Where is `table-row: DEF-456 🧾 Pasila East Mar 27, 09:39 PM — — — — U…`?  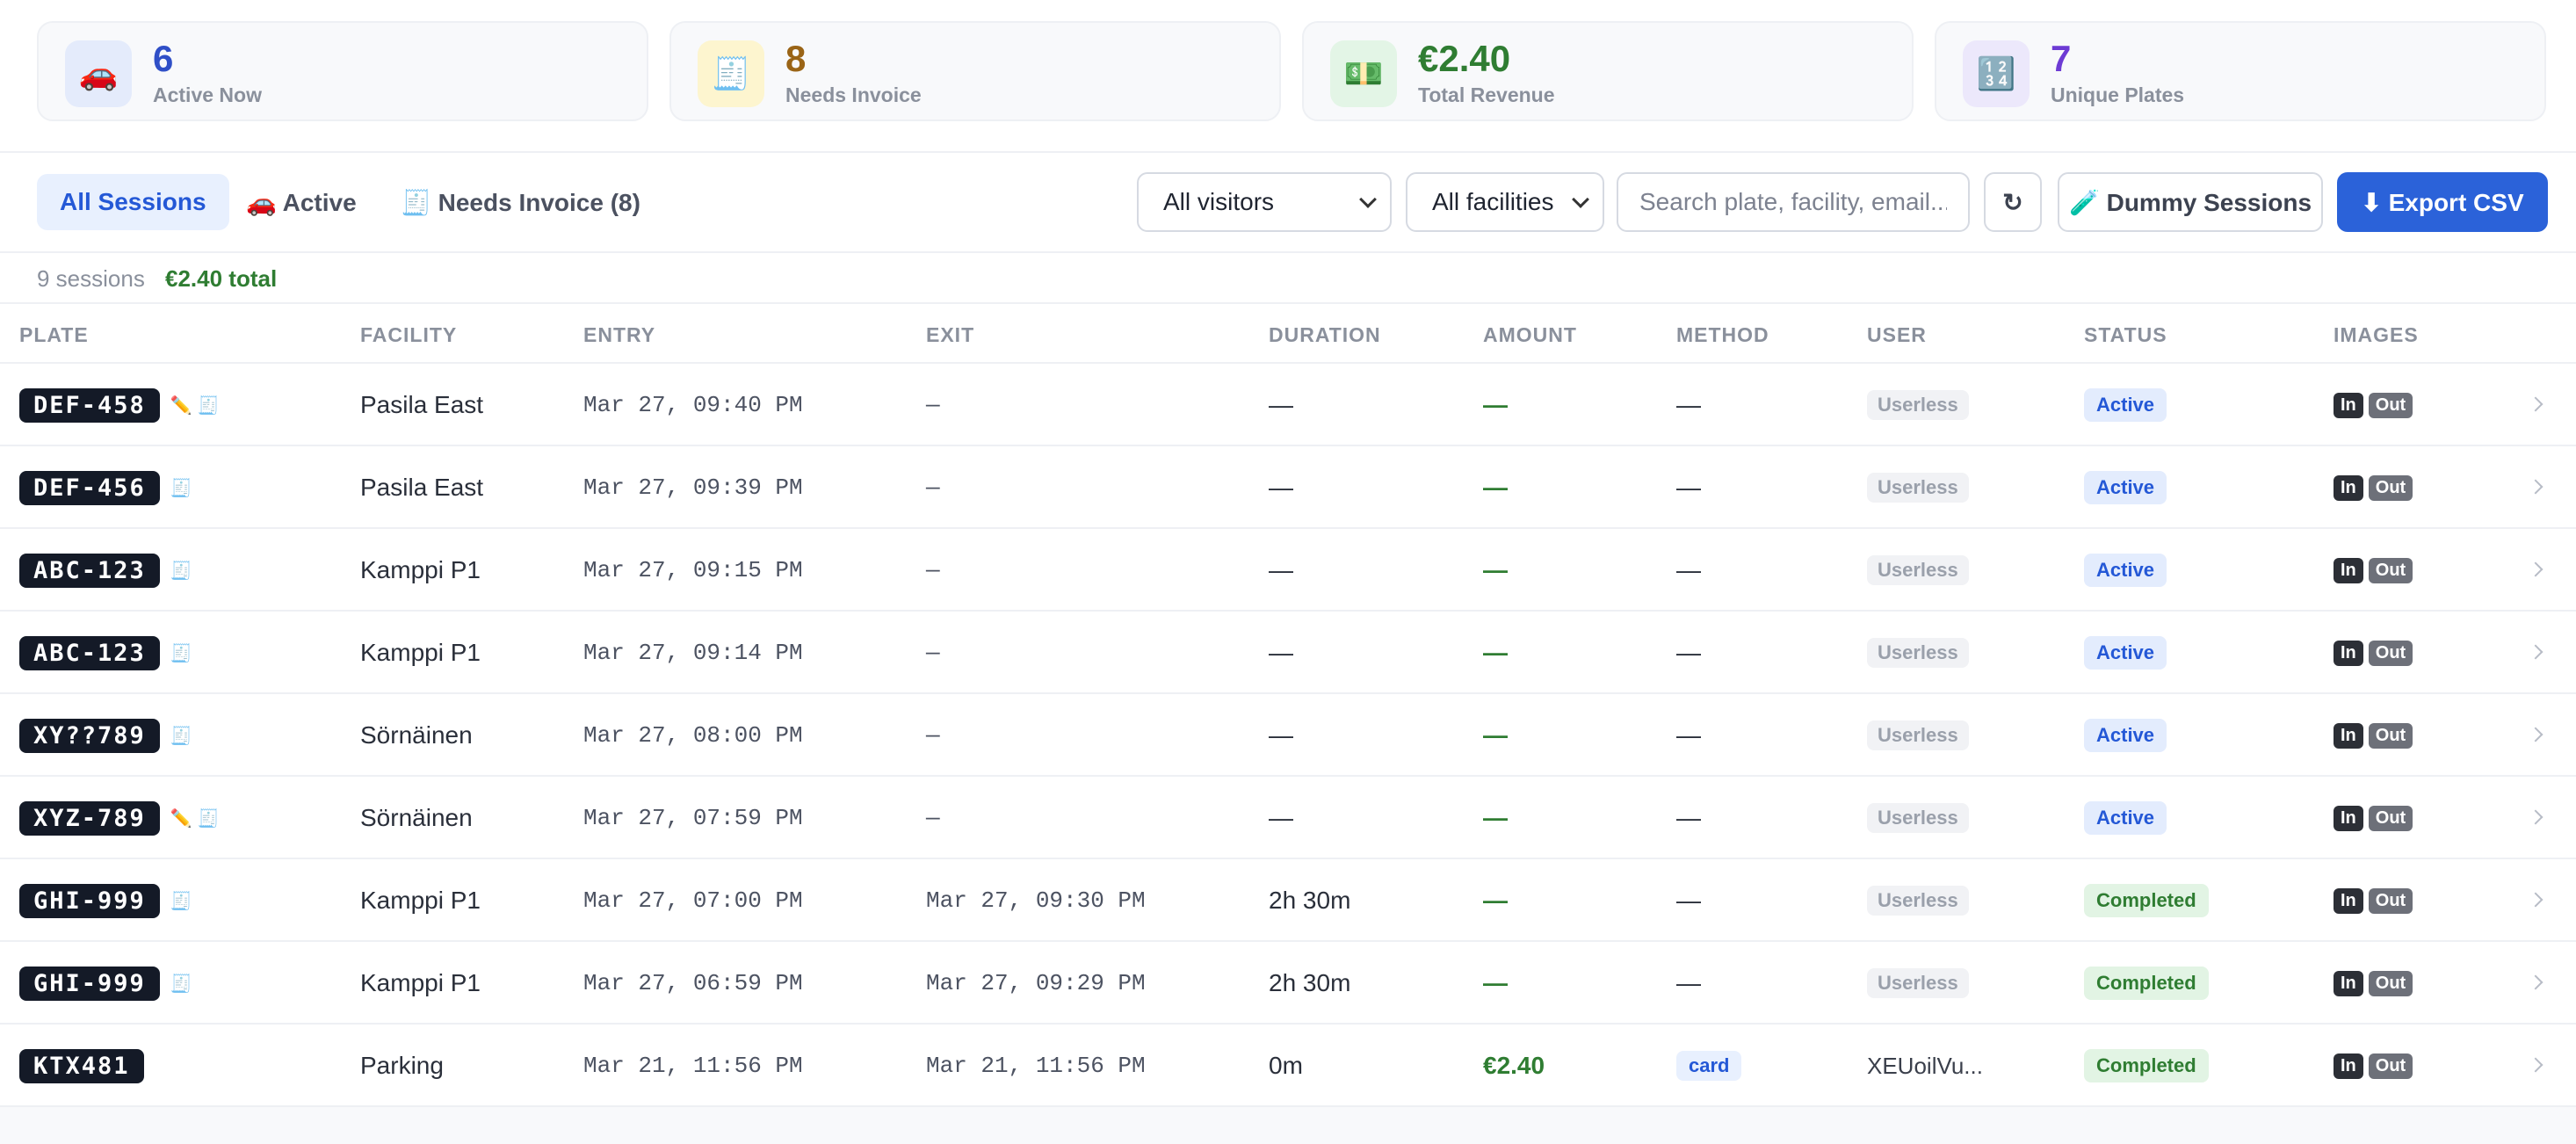
table-row: DEF-456 🧾 Pasila East Mar 27, 09:39 PM — — — — U… is located at coordinates (1288, 488).